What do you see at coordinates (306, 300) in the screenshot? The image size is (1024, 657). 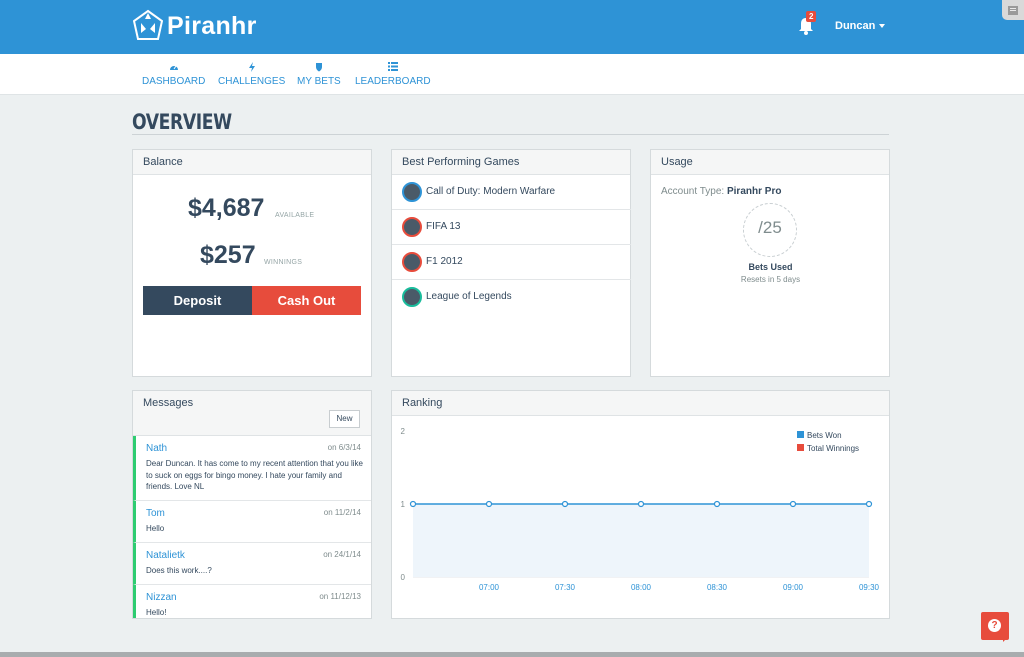 I see `cash-out-button: Cash Out` at bounding box center [306, 300].